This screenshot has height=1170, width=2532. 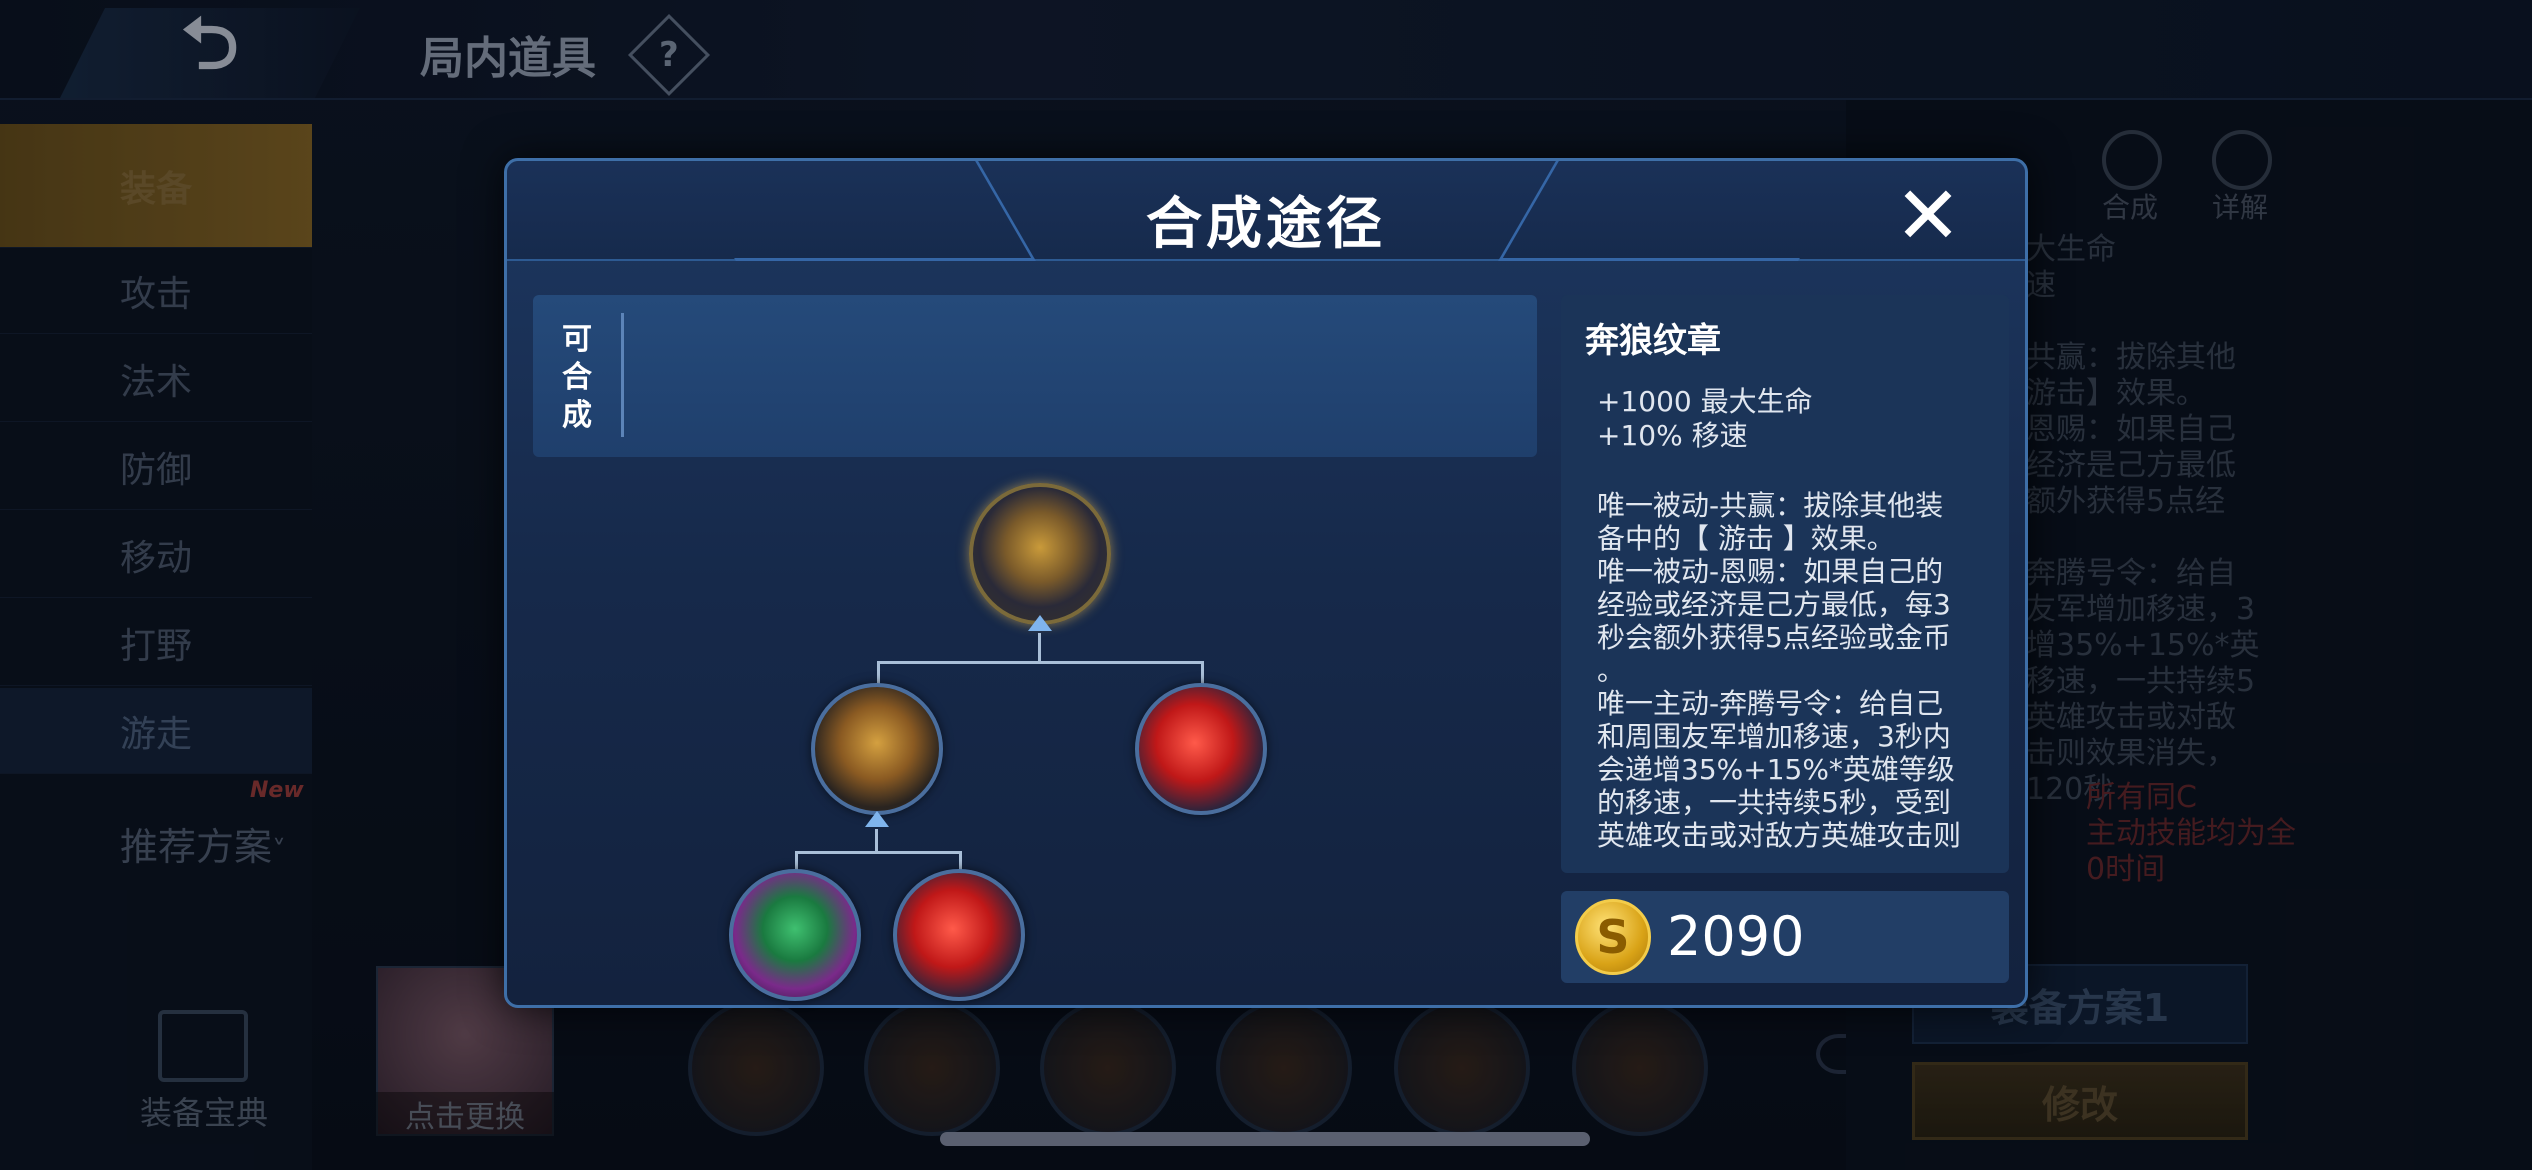 What do you see at coordinates (577, 377) in the screenshot?
I see `craftable-label: 可 合 成` at bounding box center [577, 377].